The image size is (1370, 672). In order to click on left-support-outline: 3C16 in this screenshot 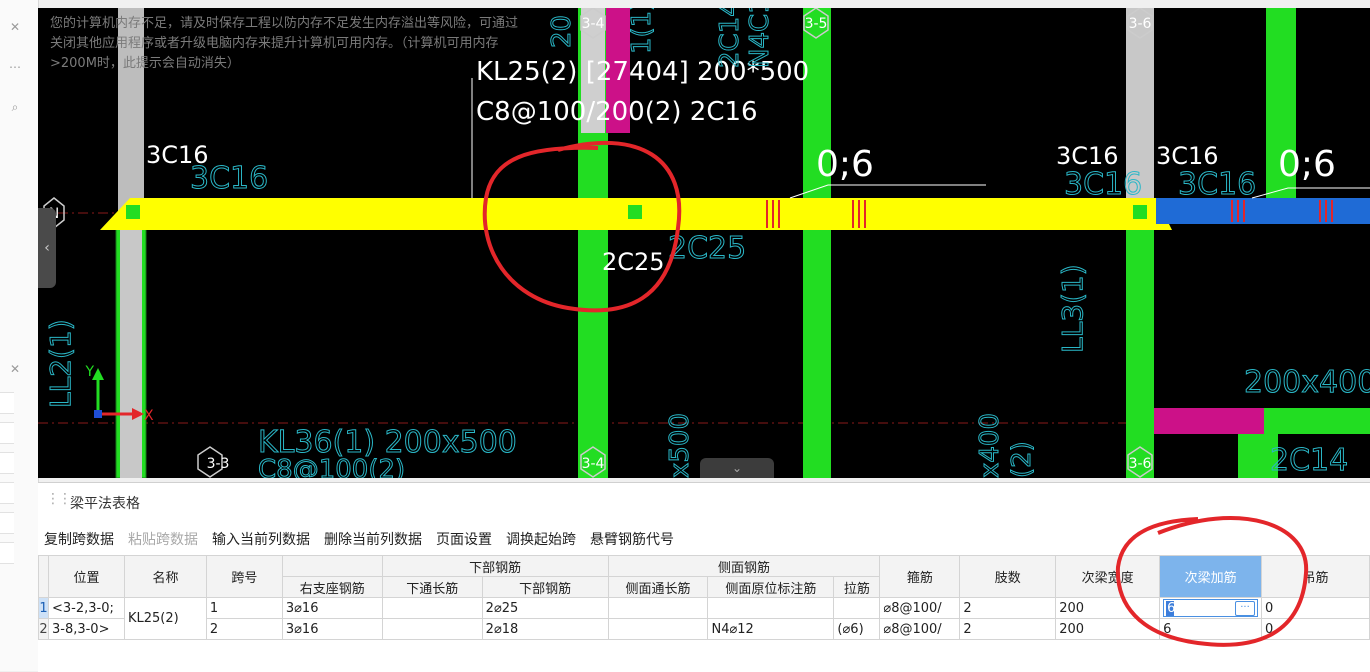, I will do `click(229, 178)`.